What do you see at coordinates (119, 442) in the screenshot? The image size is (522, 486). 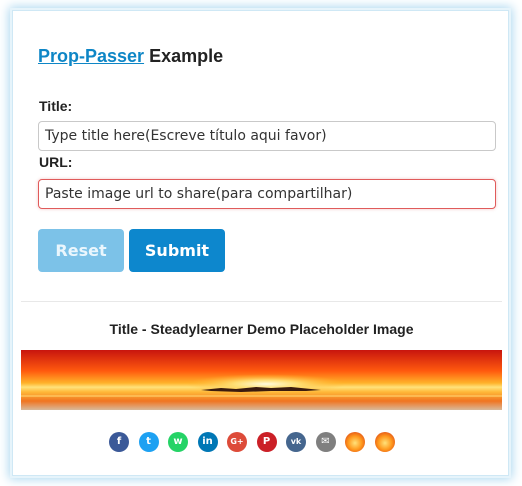 I see `facebook-icon: f` at bounding box center [119, 442].